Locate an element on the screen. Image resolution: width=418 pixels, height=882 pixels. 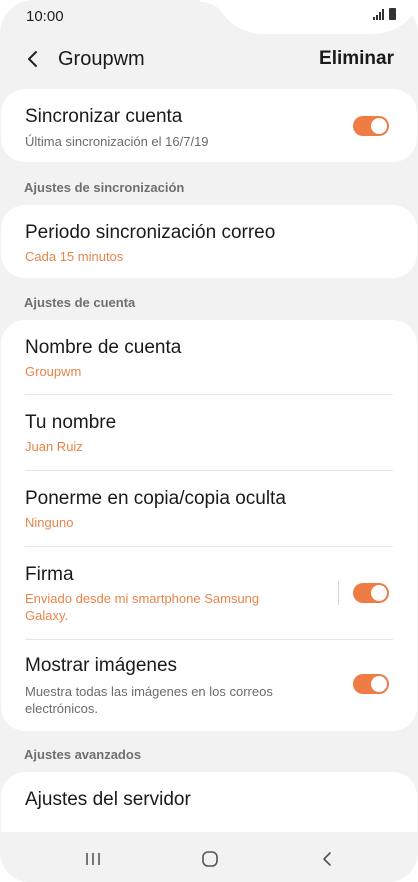
camera-notch is located at coordinates (309, 17).